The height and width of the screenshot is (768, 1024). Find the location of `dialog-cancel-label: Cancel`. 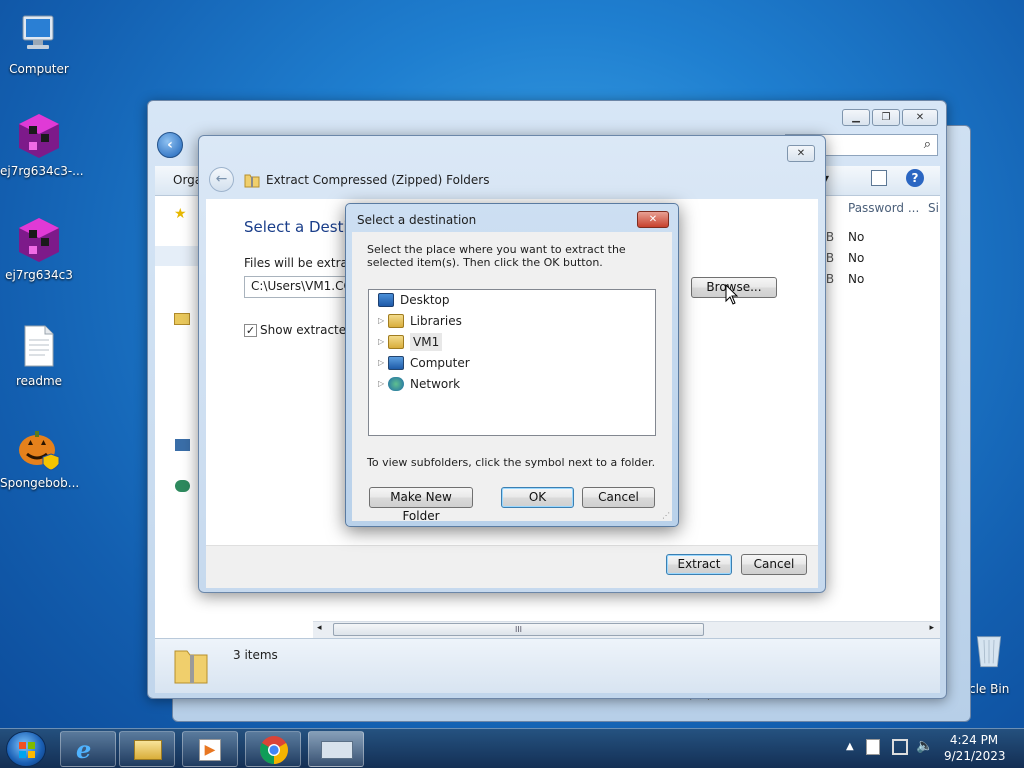

dialog-cancel-label: Cancel is located at coordinates (618, 497).